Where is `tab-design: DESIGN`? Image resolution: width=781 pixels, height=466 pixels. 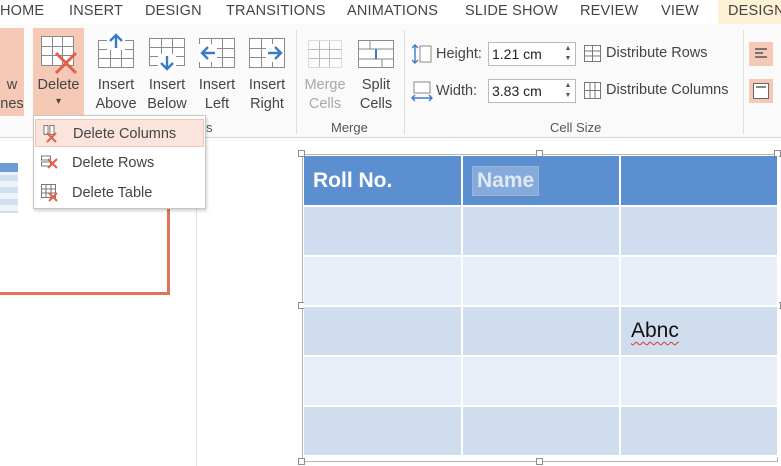 tab-design: DESIGN is located at coordinates (173, 11).